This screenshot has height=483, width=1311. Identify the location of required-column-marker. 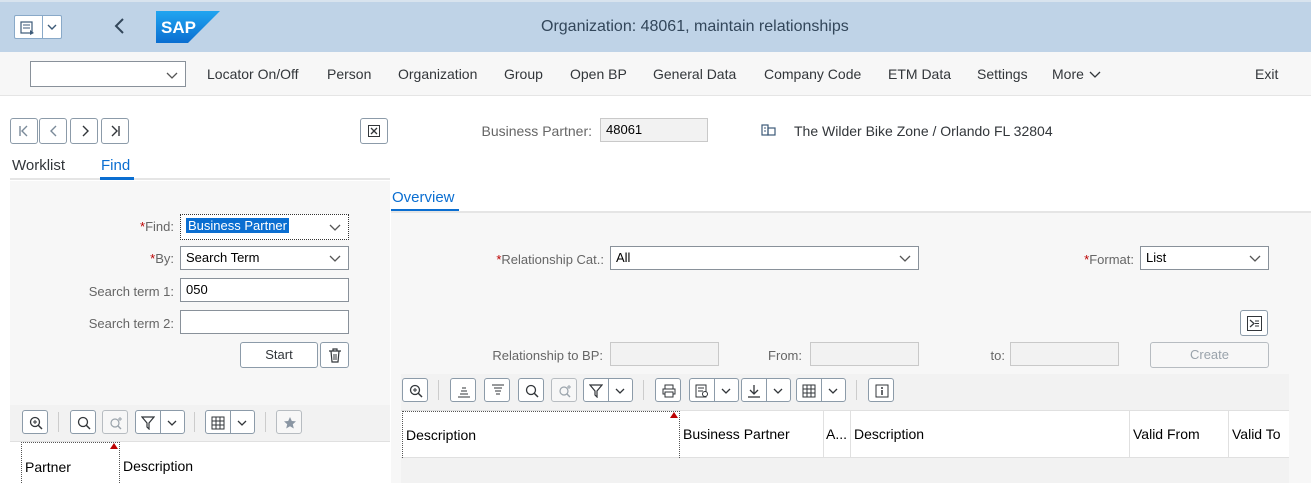
(114, 446).